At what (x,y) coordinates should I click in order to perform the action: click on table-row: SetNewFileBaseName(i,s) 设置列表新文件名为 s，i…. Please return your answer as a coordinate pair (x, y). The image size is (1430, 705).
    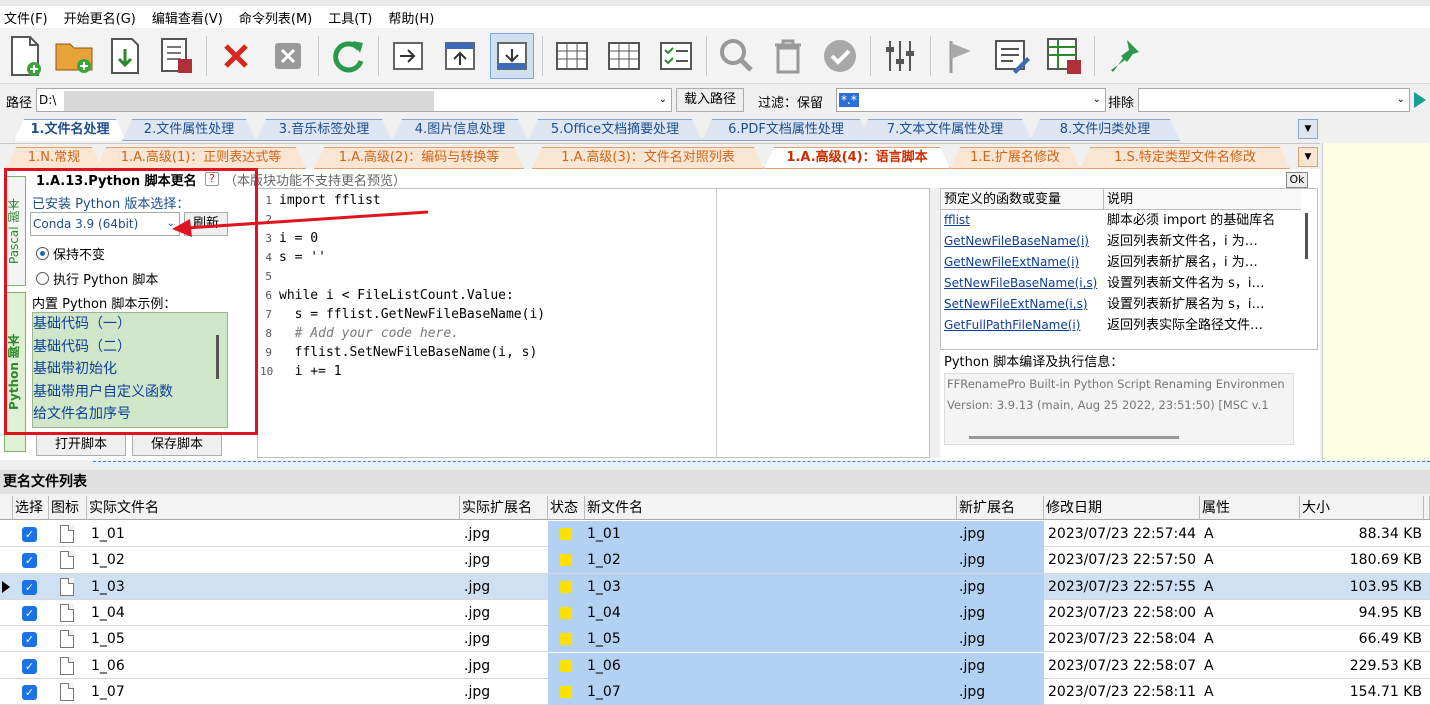
    Looking at the image, I should click on (1121, 283).